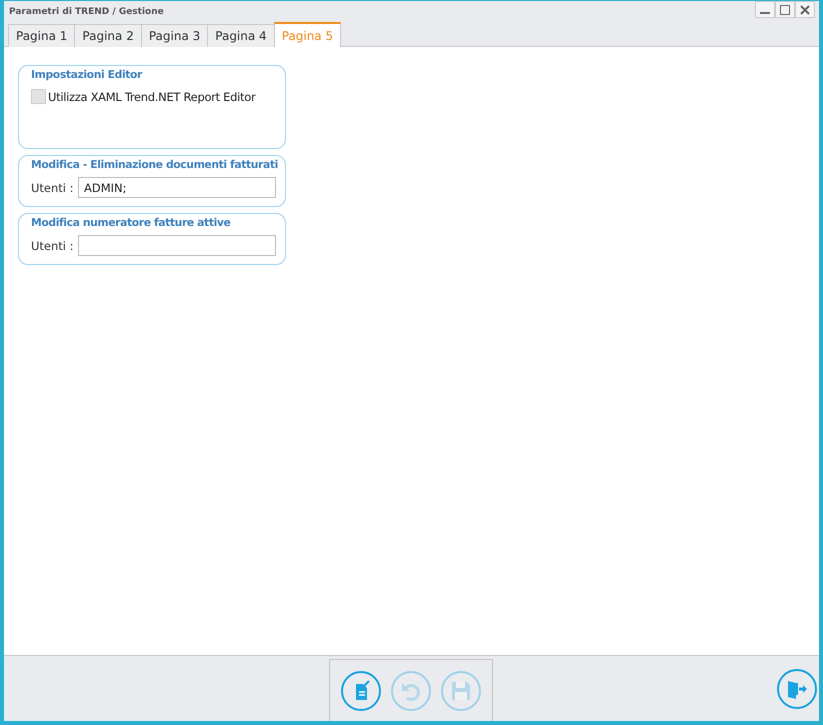 The image size is (823, 725). What do you see at coordinates (86, 11) in the screenshot?
I see `window-title: Parametri di TREND / Gestione` at bounding box center [86, 11].